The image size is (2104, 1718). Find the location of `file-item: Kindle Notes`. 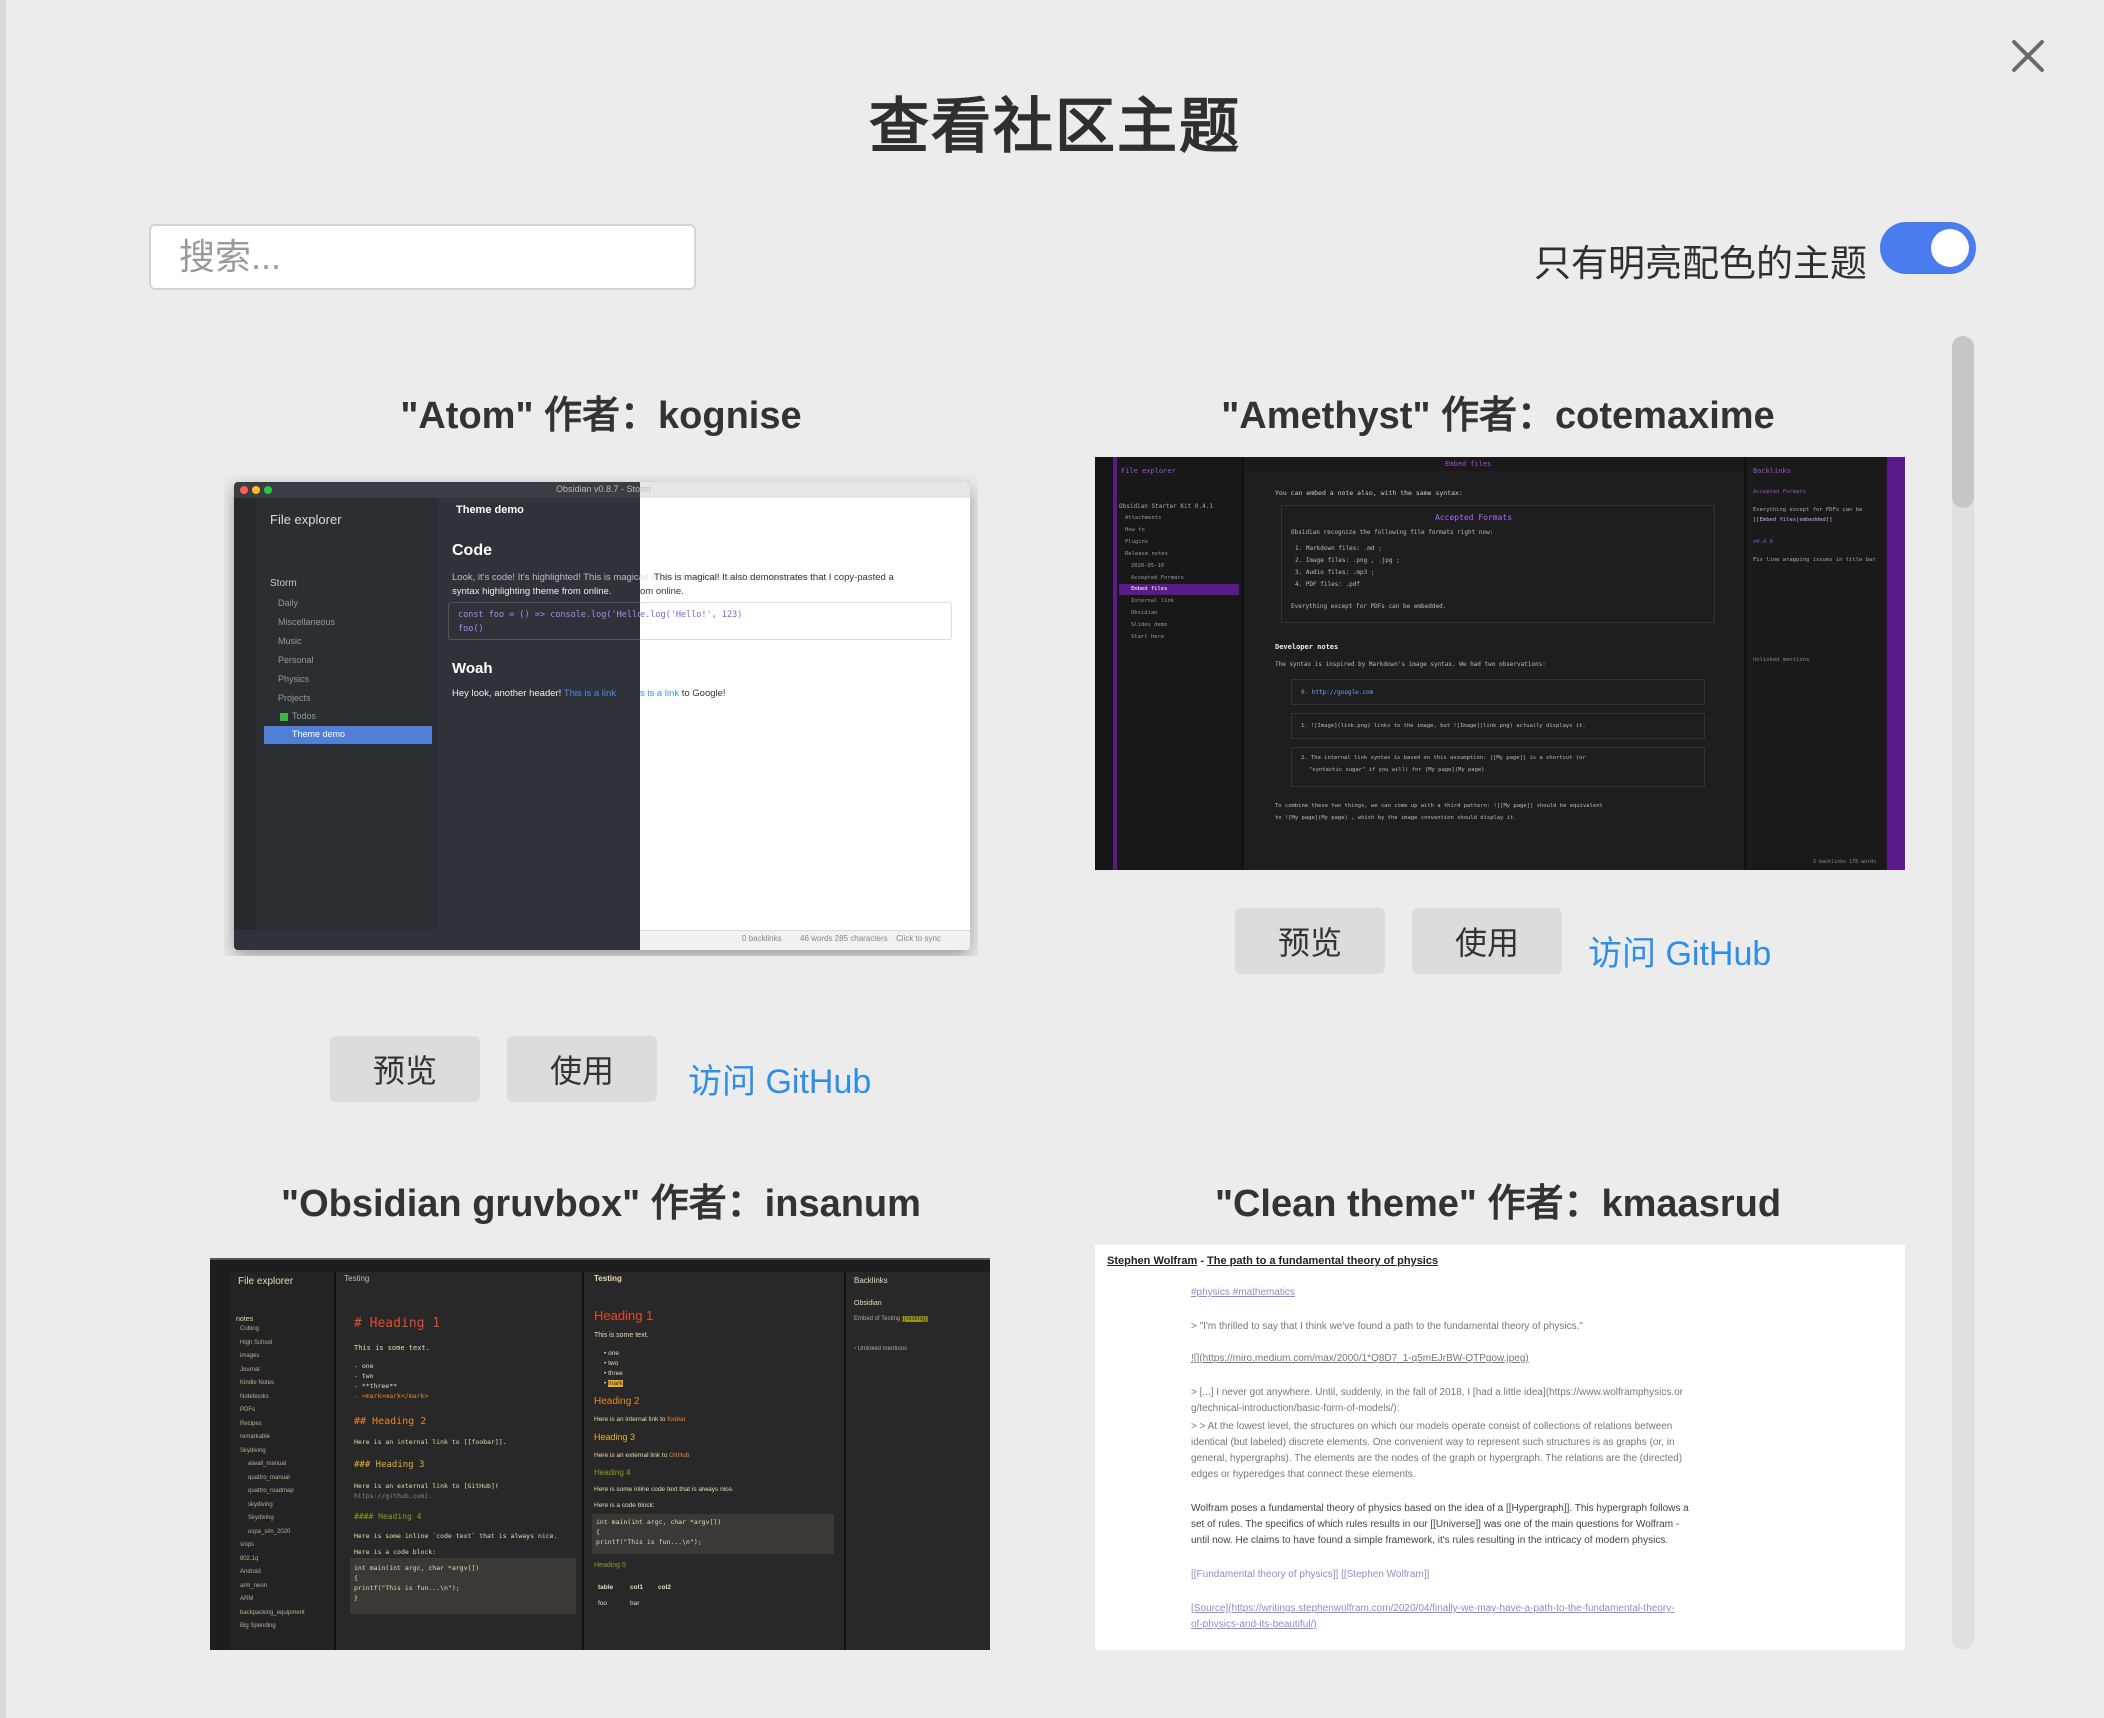

file-item: Kindle Notes is located at coordinates (257, 1383).